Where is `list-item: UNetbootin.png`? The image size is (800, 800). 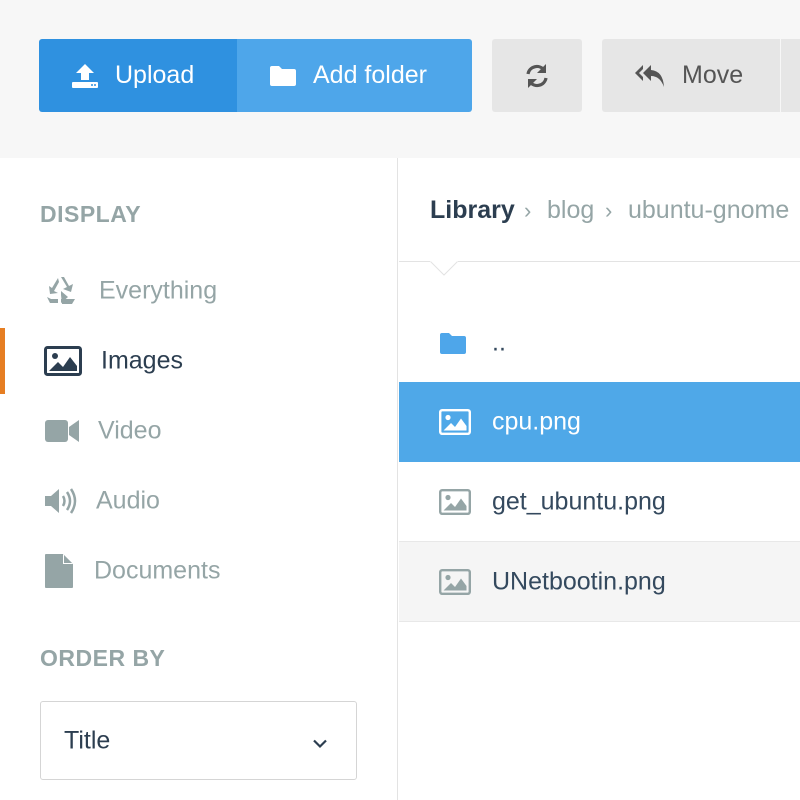
list-item: UNetbootin.png is located at coordinates (599, 582).